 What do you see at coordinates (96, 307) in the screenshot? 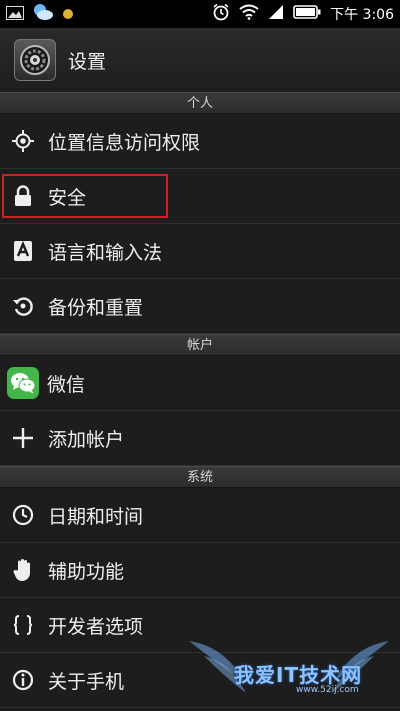
I see `settings-item-label: 备份和重置` at bounding box center [96, 307].